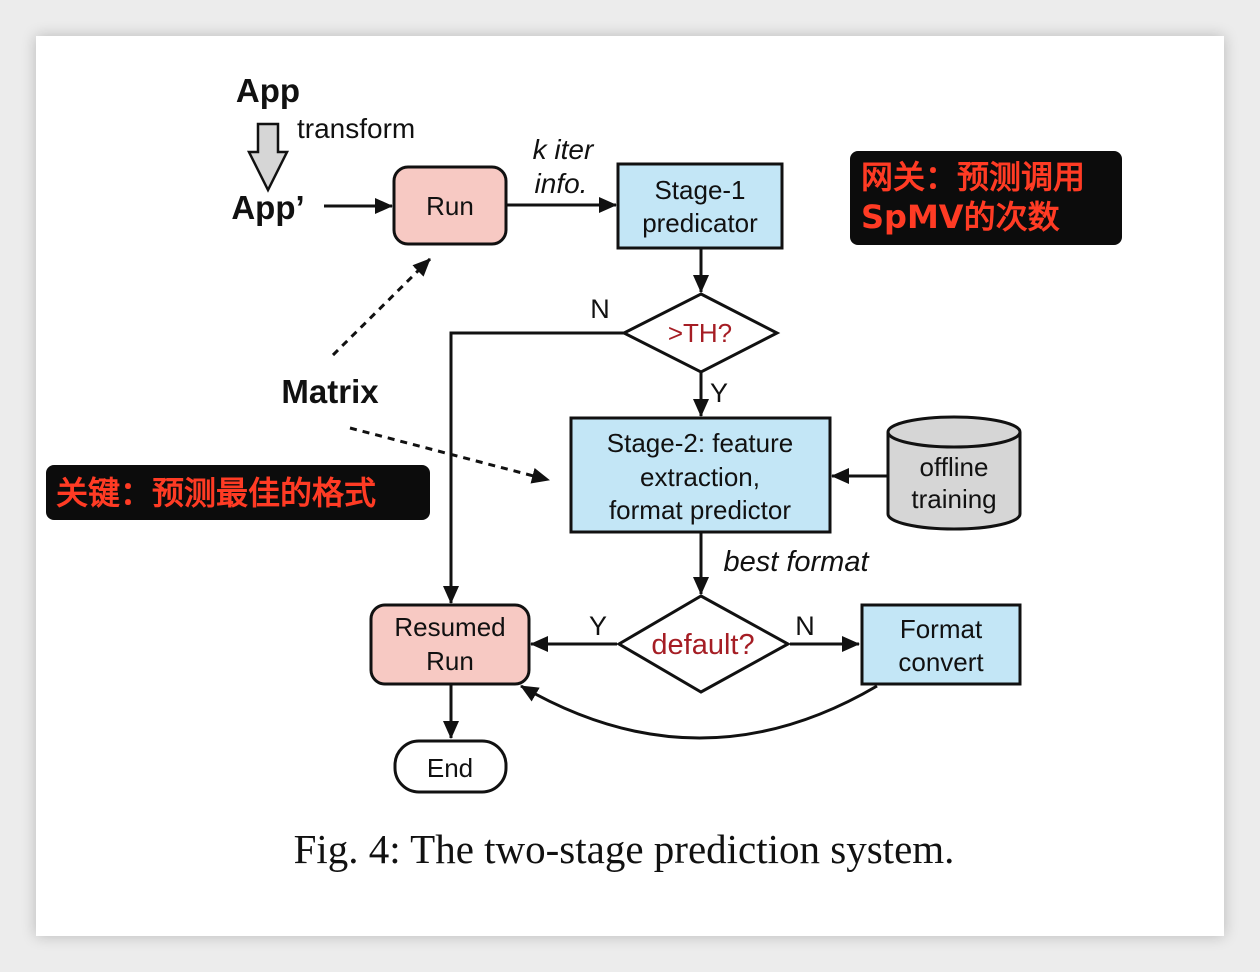  What do you see at coordinates (600, 309) in the screenshot?
I see `decision1-no-label: N` at bounding box center [600, 309].